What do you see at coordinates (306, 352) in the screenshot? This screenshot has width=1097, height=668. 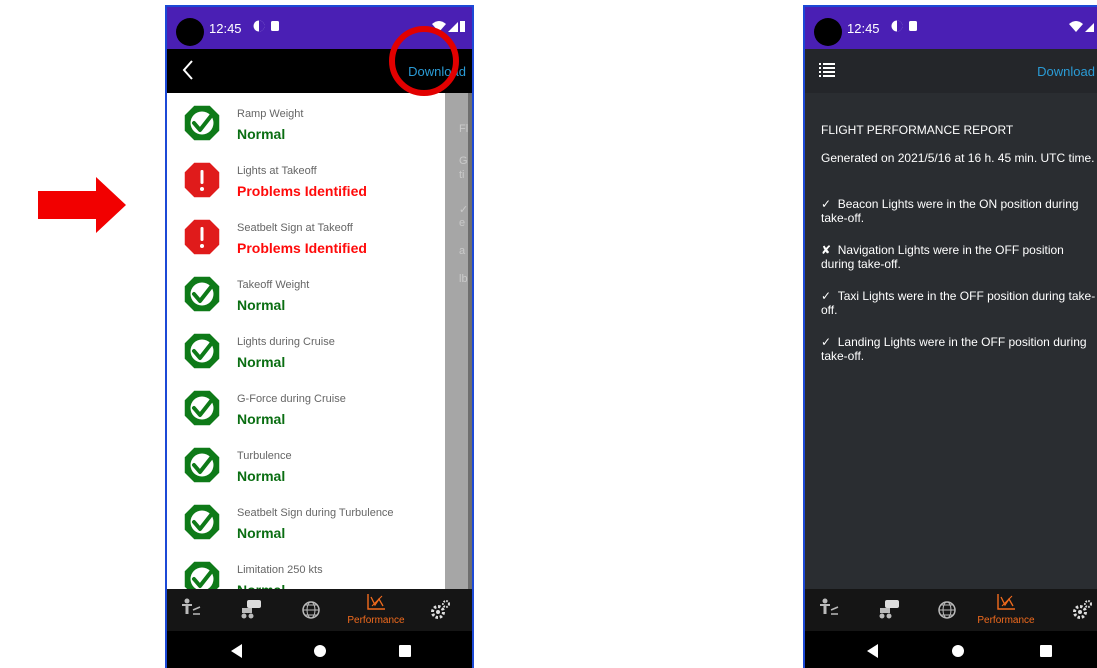 I see `check-row: Lights during Cruise Normal` at bounding box center [306, 352].